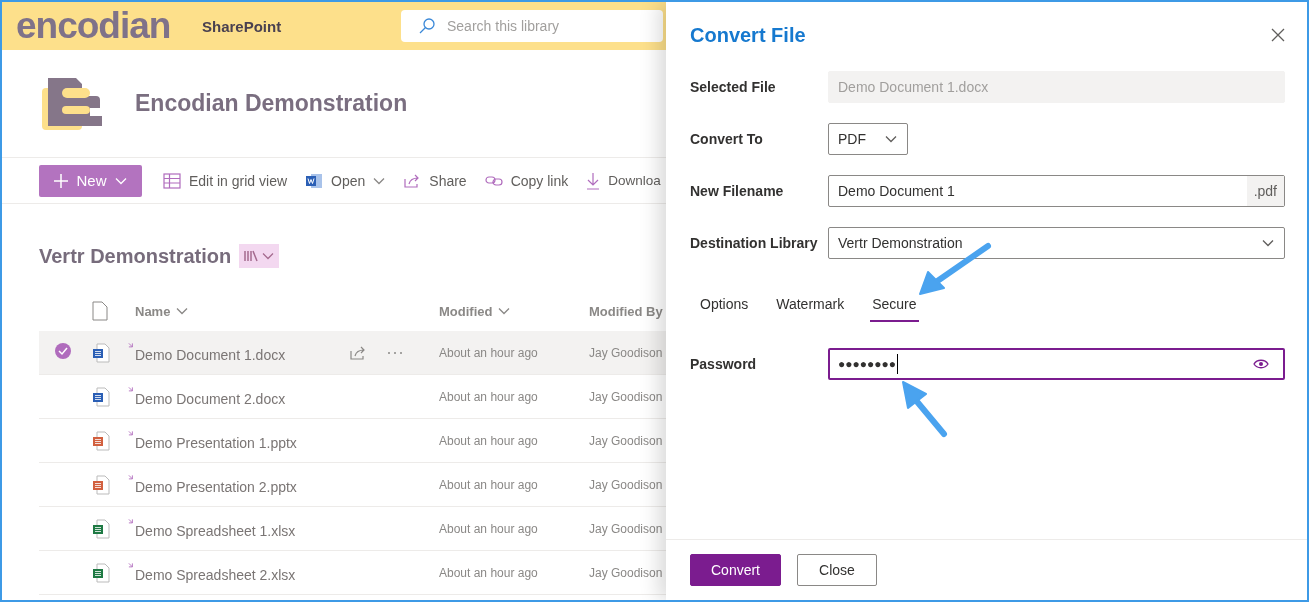  I want to click on grid-icon, so click(172, 180).